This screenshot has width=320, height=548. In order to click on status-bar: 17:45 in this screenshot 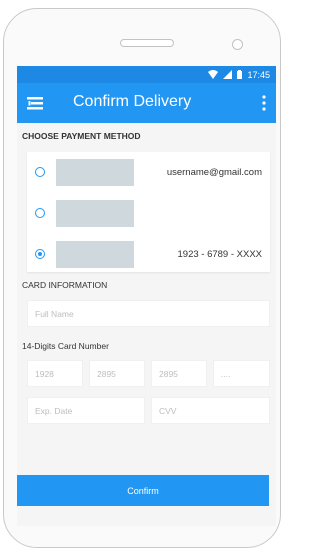, I will do `click(146, 74)`.